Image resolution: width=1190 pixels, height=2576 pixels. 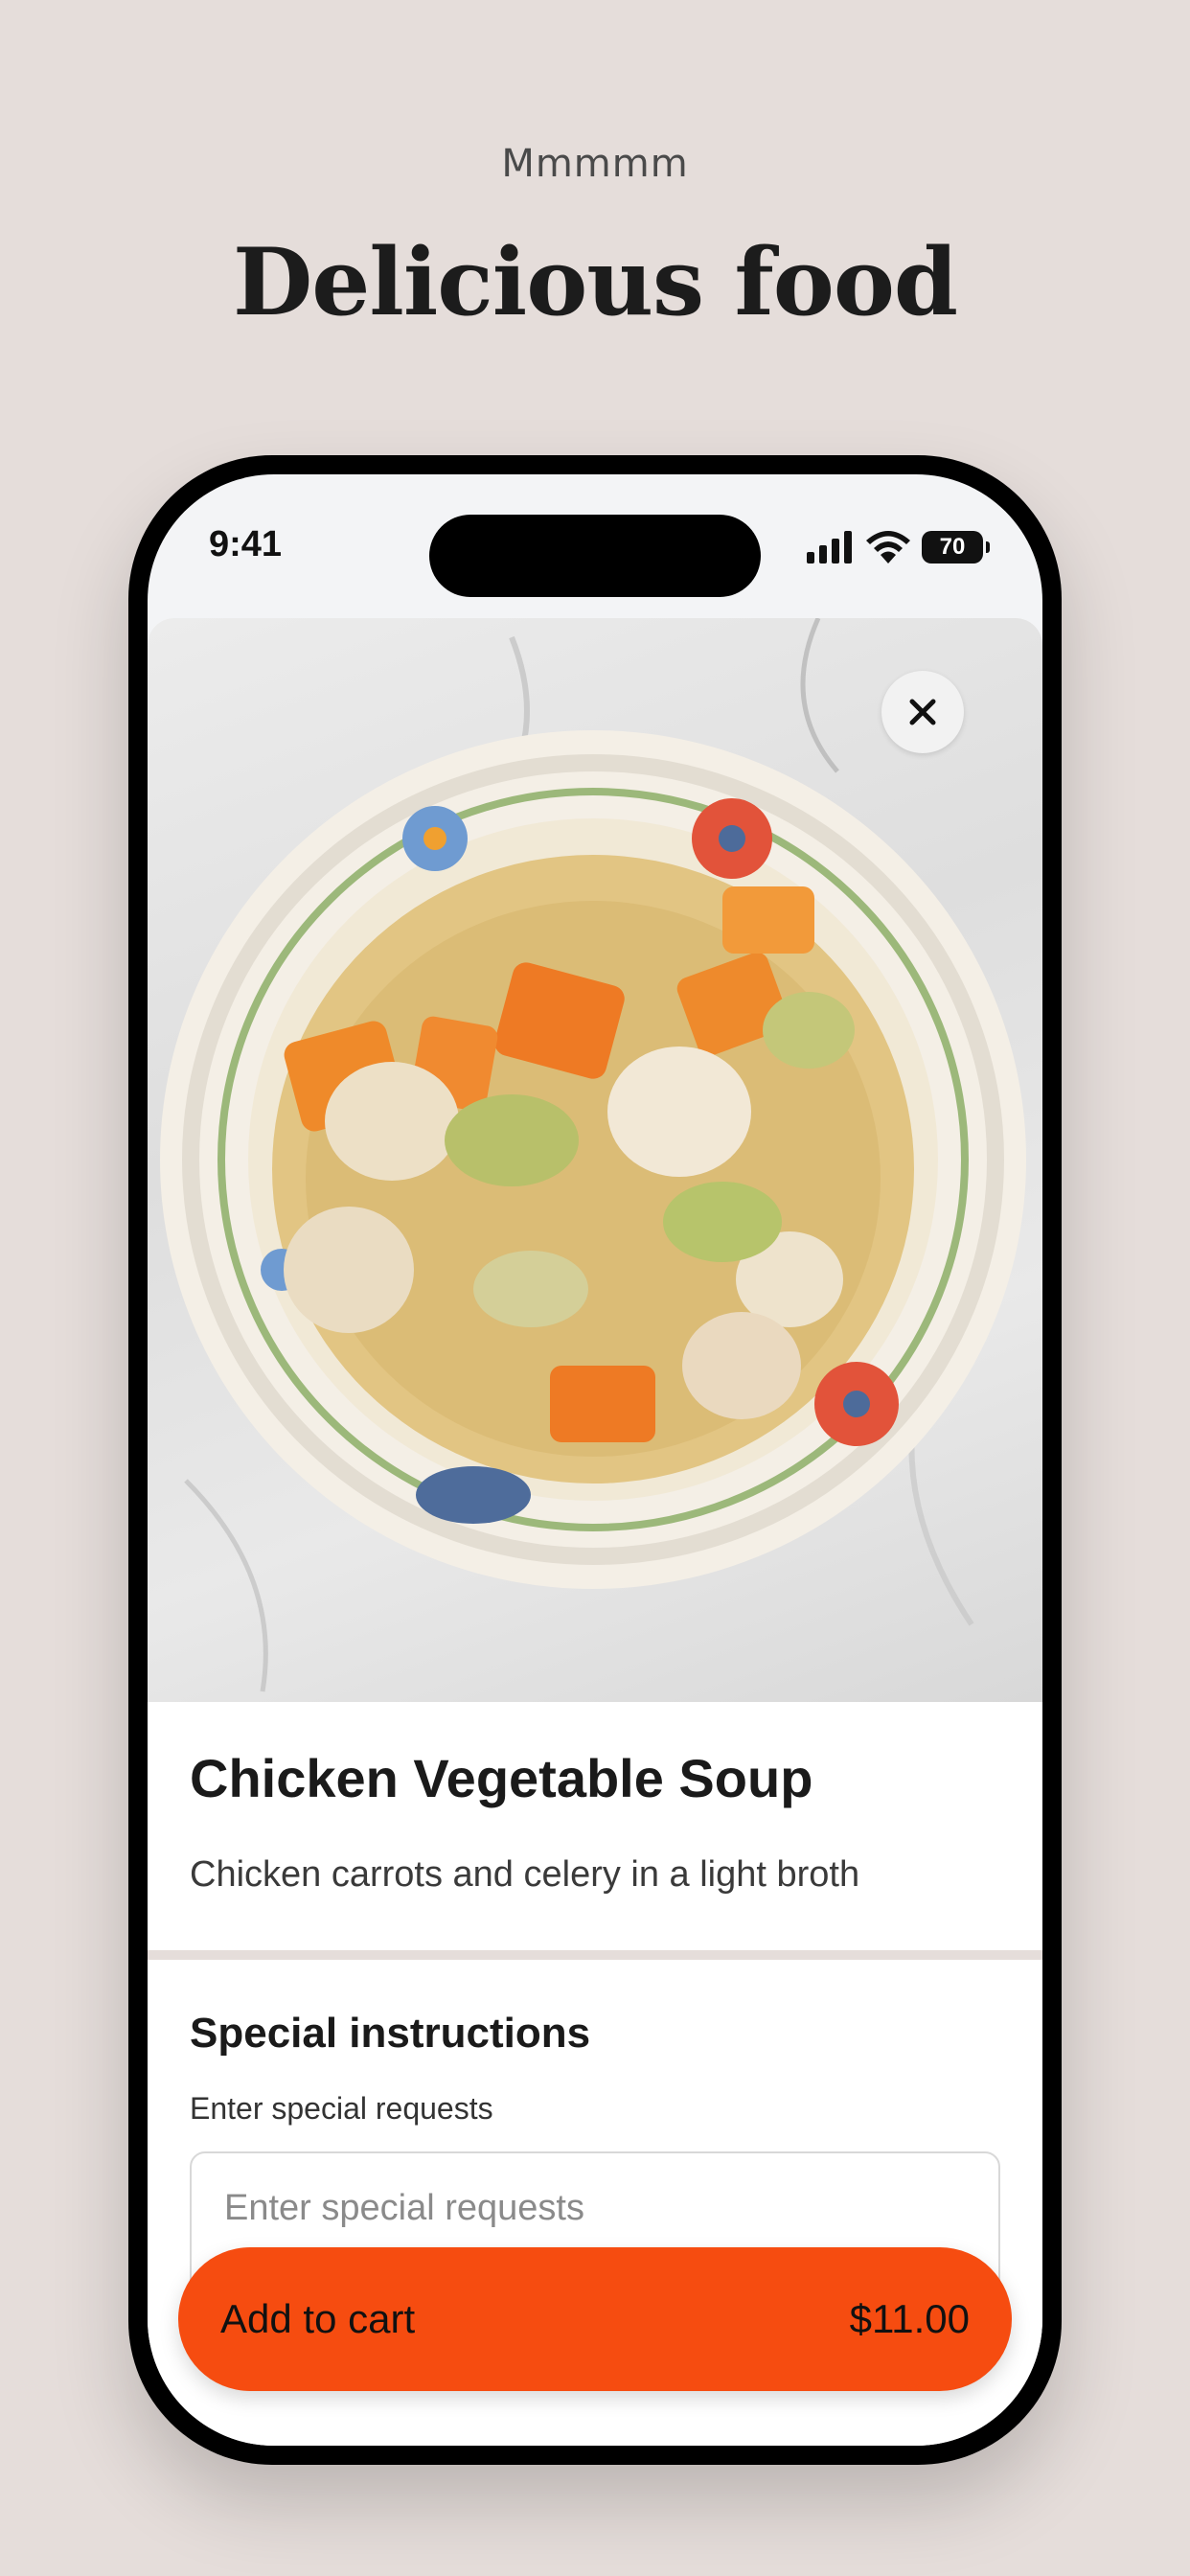 What do you see at coordinates (246, 544) in the screenshot?
I see `status-time: 9:41` at bounding box center [246, 544].